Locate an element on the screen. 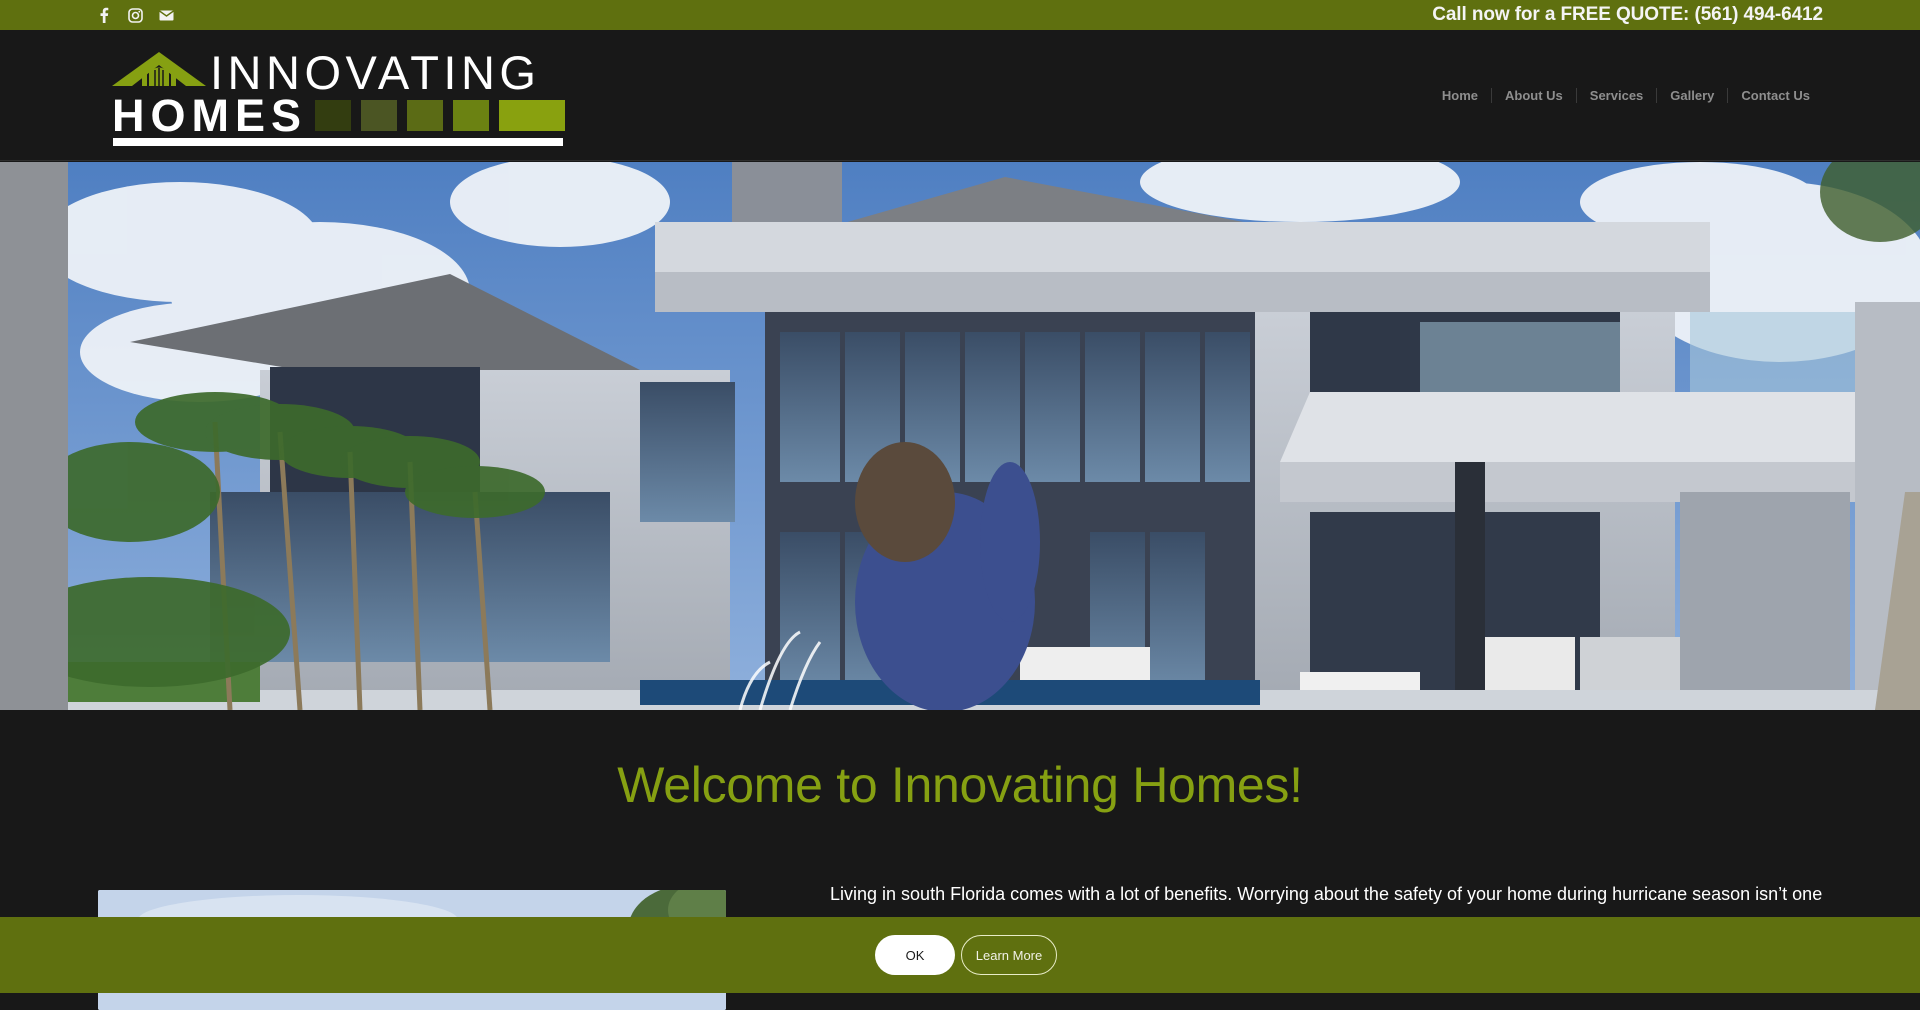  facebook-icon is located at coordinates (104, 15).